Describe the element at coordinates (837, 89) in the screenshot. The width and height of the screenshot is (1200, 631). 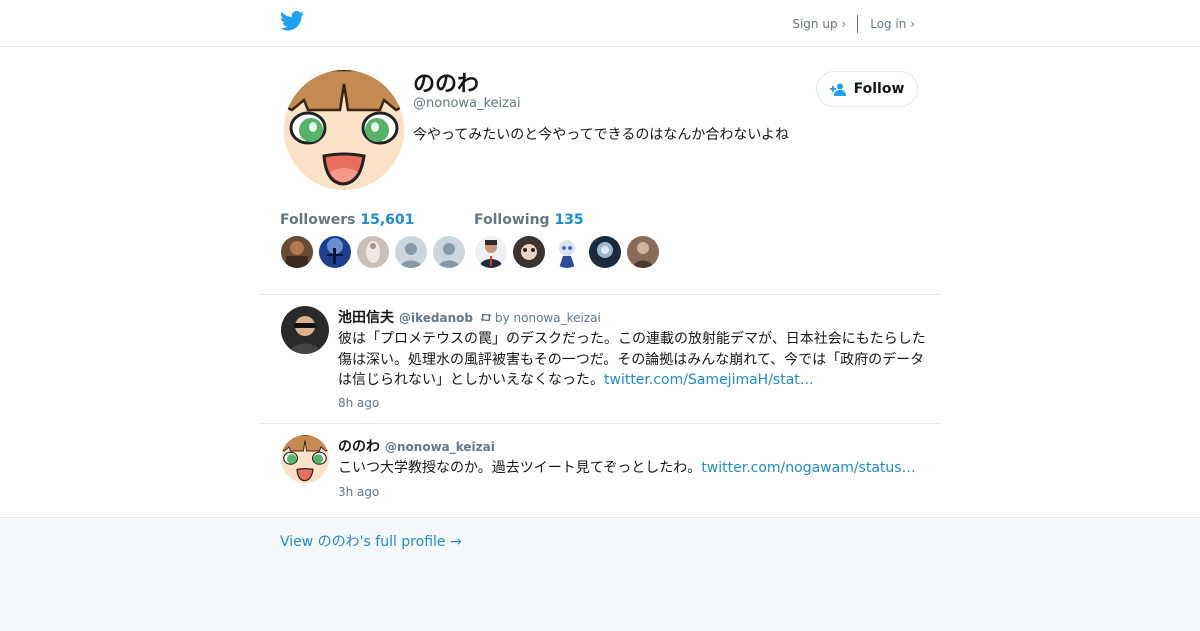
I see `add-user-icon` at that location.